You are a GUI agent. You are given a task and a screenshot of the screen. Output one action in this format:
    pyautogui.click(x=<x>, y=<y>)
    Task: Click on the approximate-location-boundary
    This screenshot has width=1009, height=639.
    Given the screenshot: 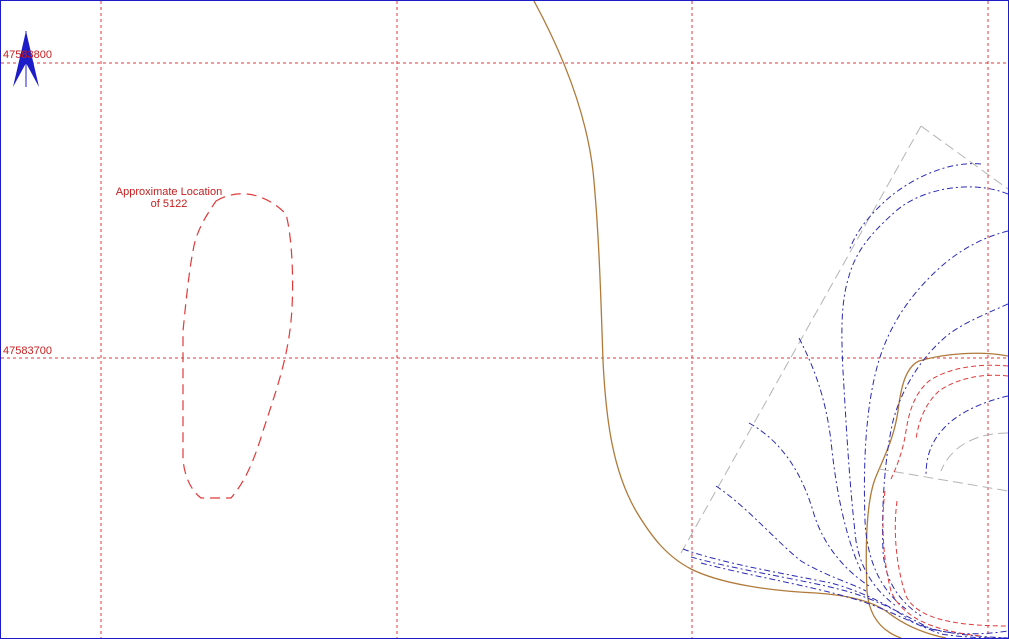 What is the action you would take?
    pyautogui.click(x=238, y=346)
    